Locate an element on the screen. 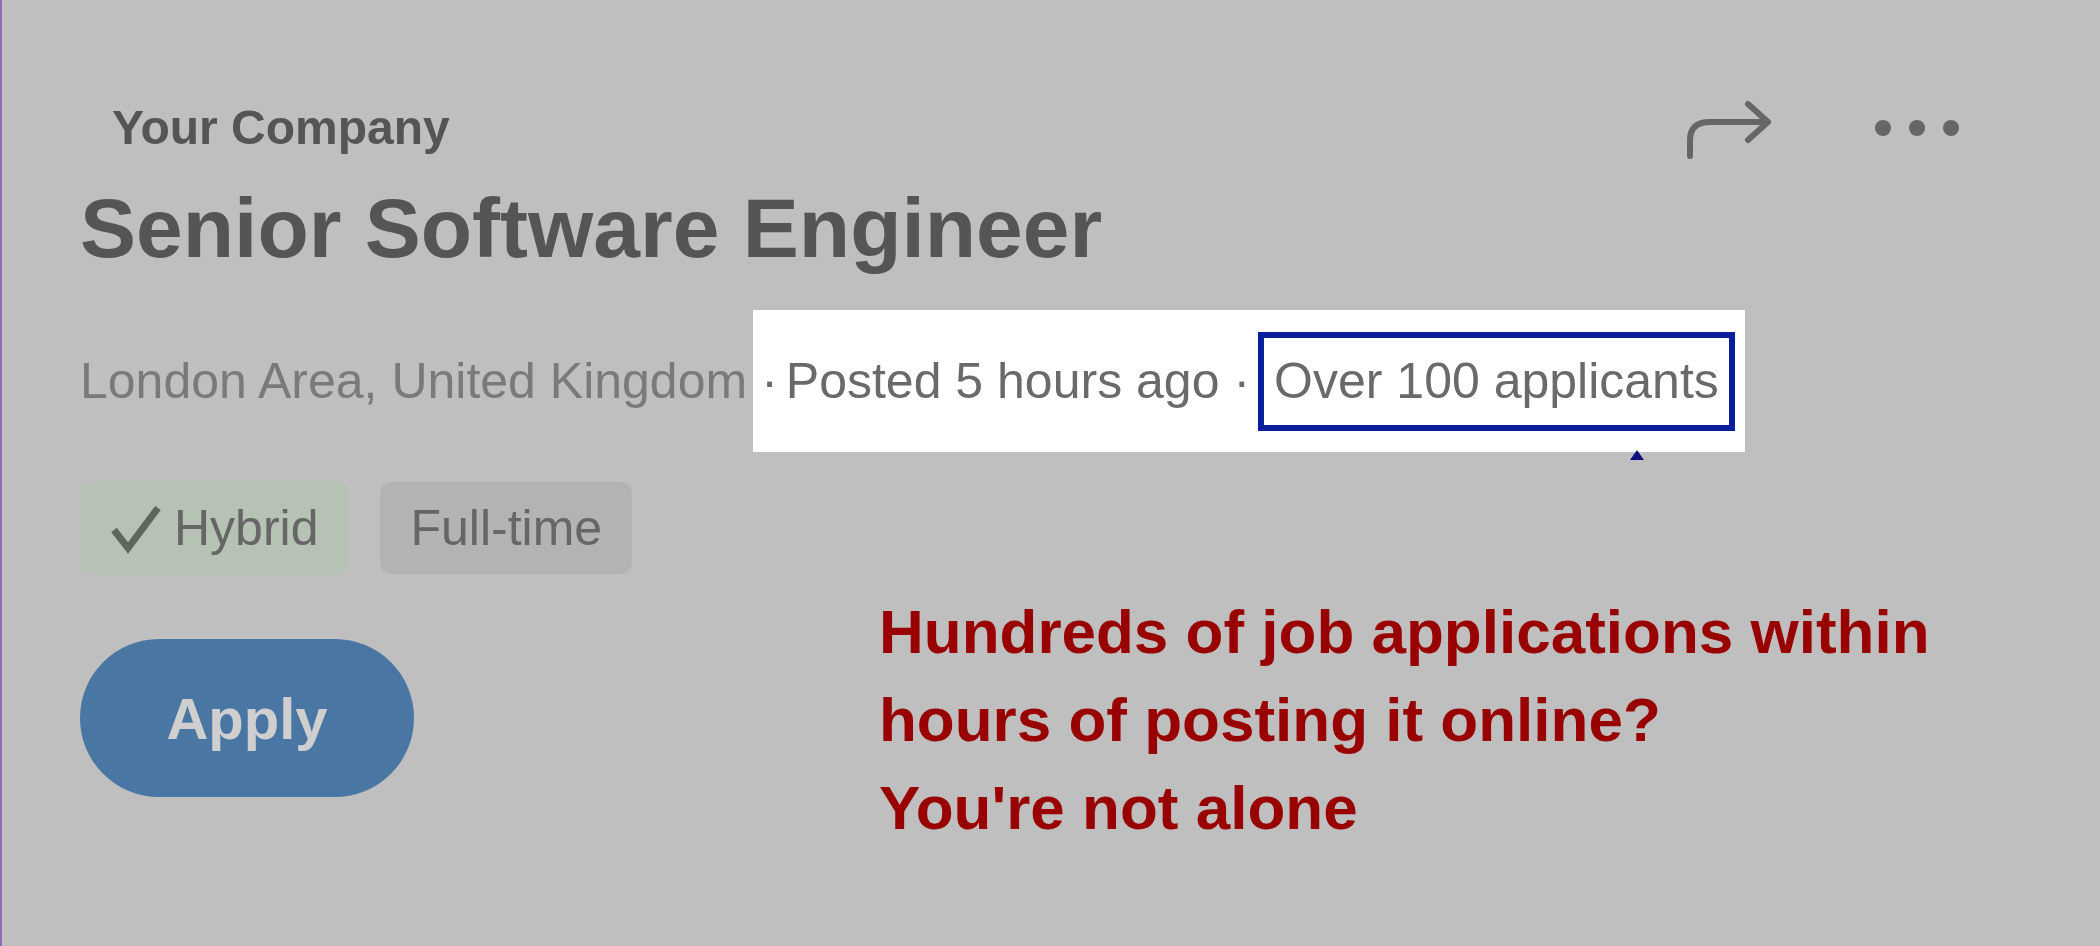 This screenshot has height=946, width=2100. meta-text: Posted 5 hours ago is located at coordinates (1003, 381).